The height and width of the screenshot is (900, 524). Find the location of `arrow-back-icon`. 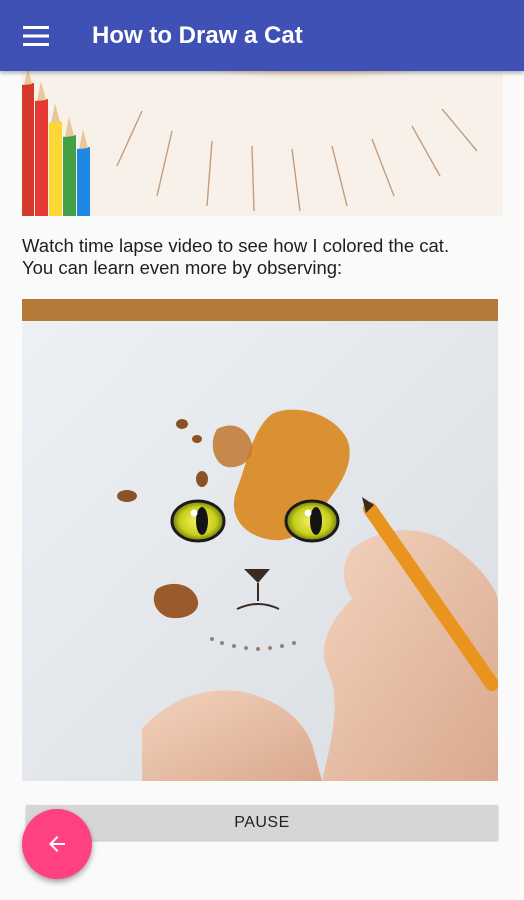

arrow-back-icon is located at coordinates (57, 844).